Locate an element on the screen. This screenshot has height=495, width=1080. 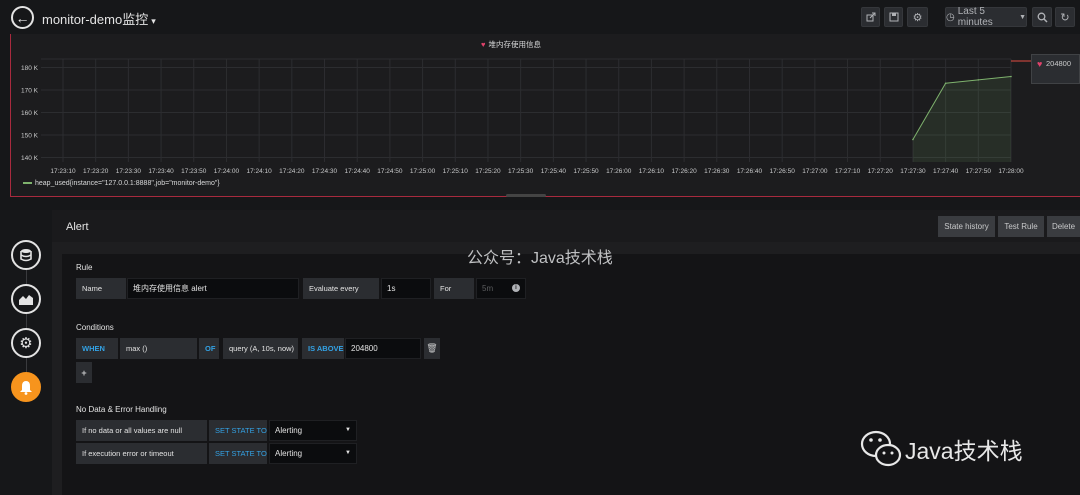
refresh-icon: ↻ is located at coordinates (1065, 17).